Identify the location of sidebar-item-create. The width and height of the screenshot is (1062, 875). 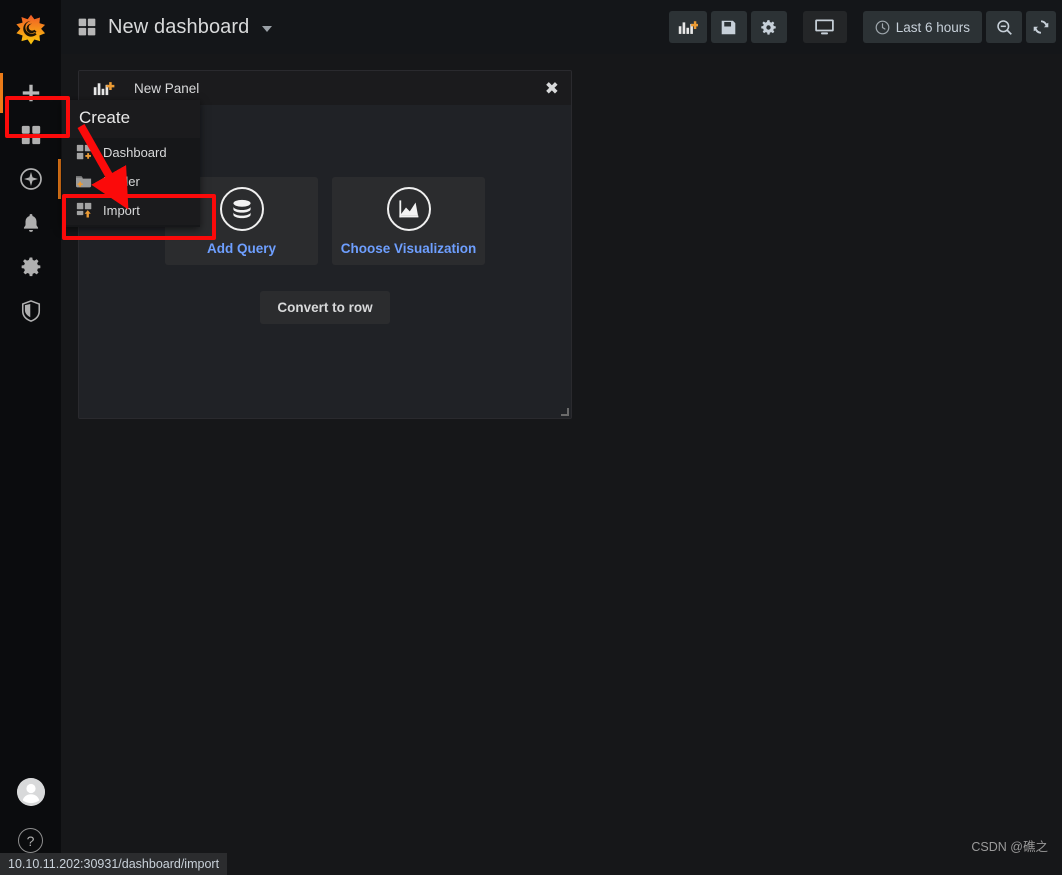
(30, 93).